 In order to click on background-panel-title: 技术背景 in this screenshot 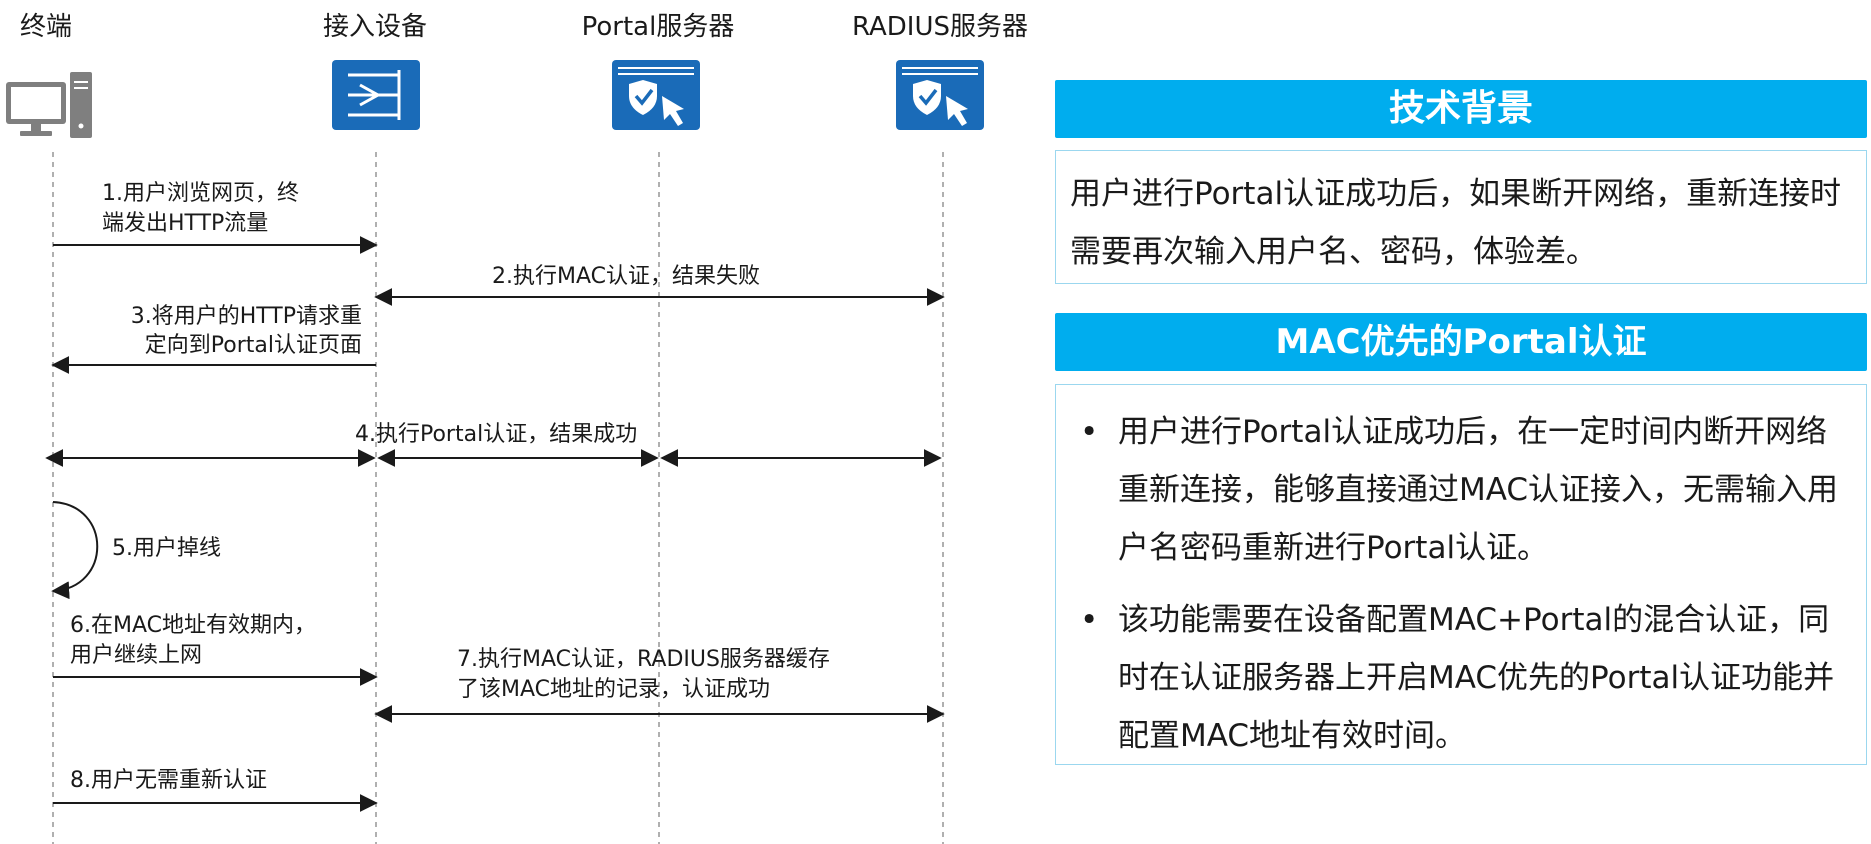, I will do `click(1461, 109)`.